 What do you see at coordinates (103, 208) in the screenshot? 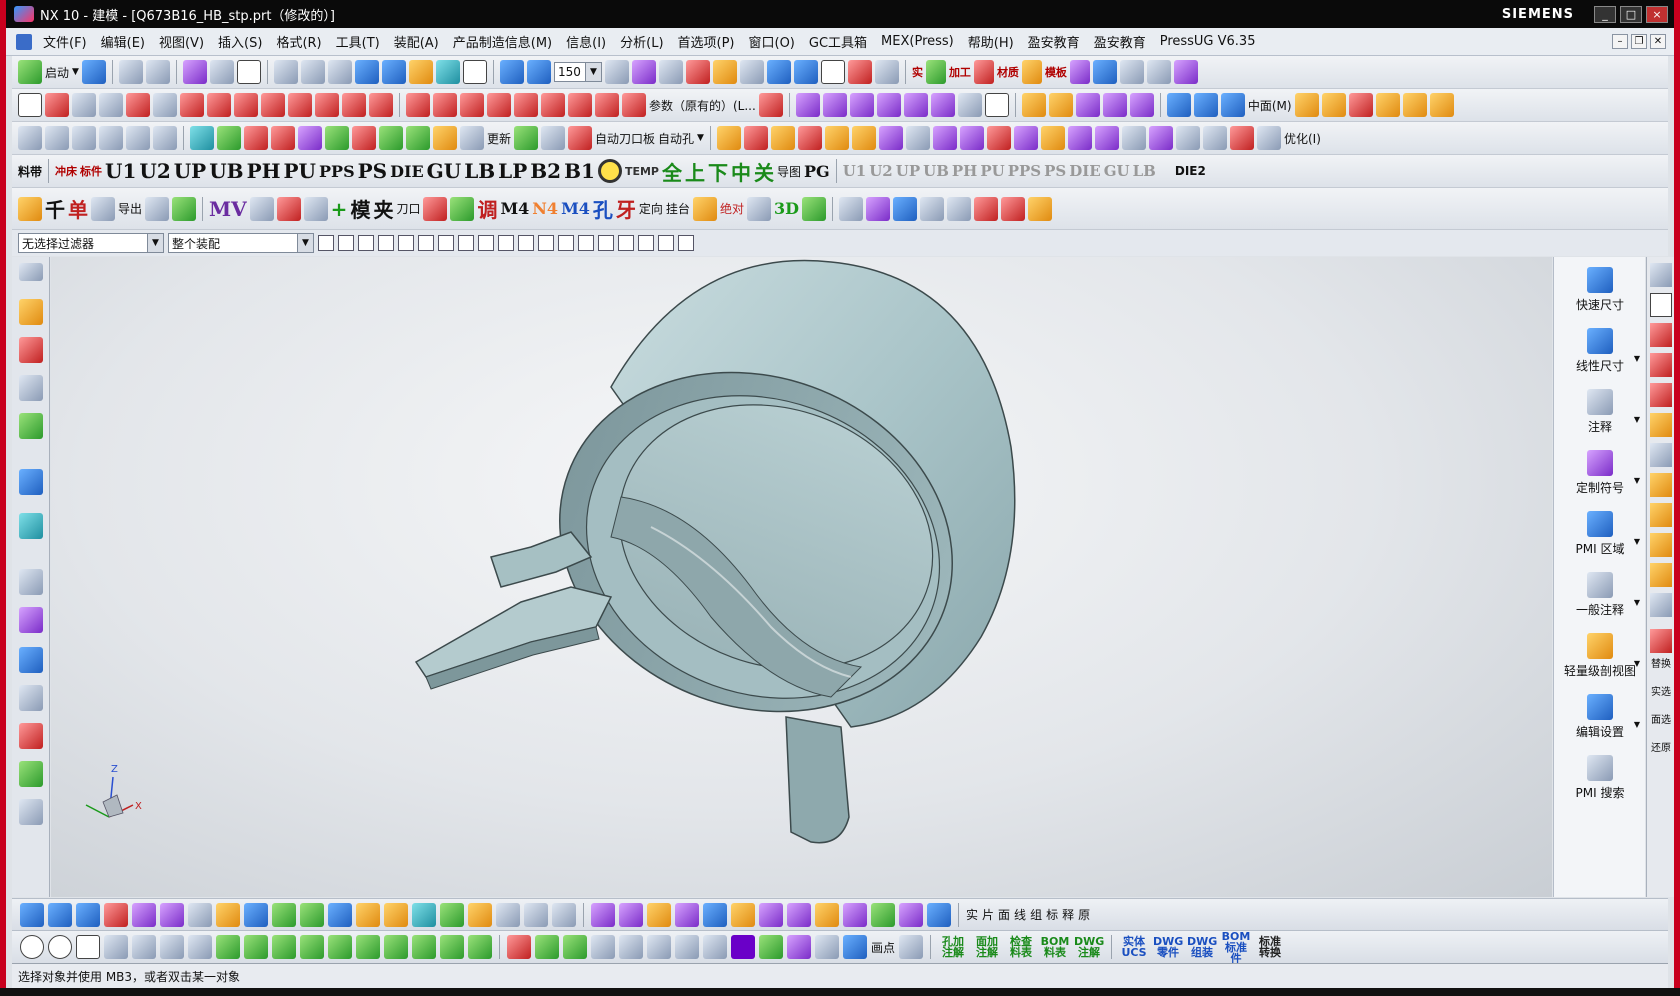
I see `scissors-icon` at bounding box center [103, 208].